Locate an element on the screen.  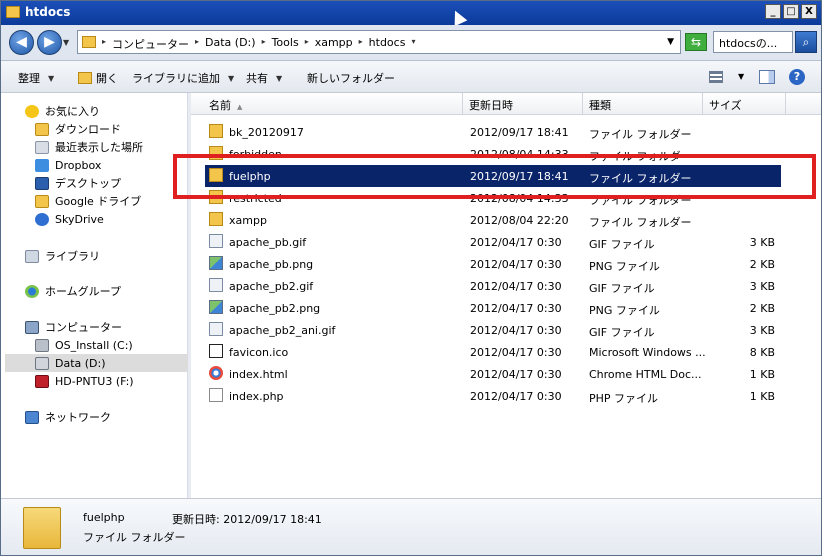
sidebar-item-favorites: お気に入り is located at coordinates (105, 111).